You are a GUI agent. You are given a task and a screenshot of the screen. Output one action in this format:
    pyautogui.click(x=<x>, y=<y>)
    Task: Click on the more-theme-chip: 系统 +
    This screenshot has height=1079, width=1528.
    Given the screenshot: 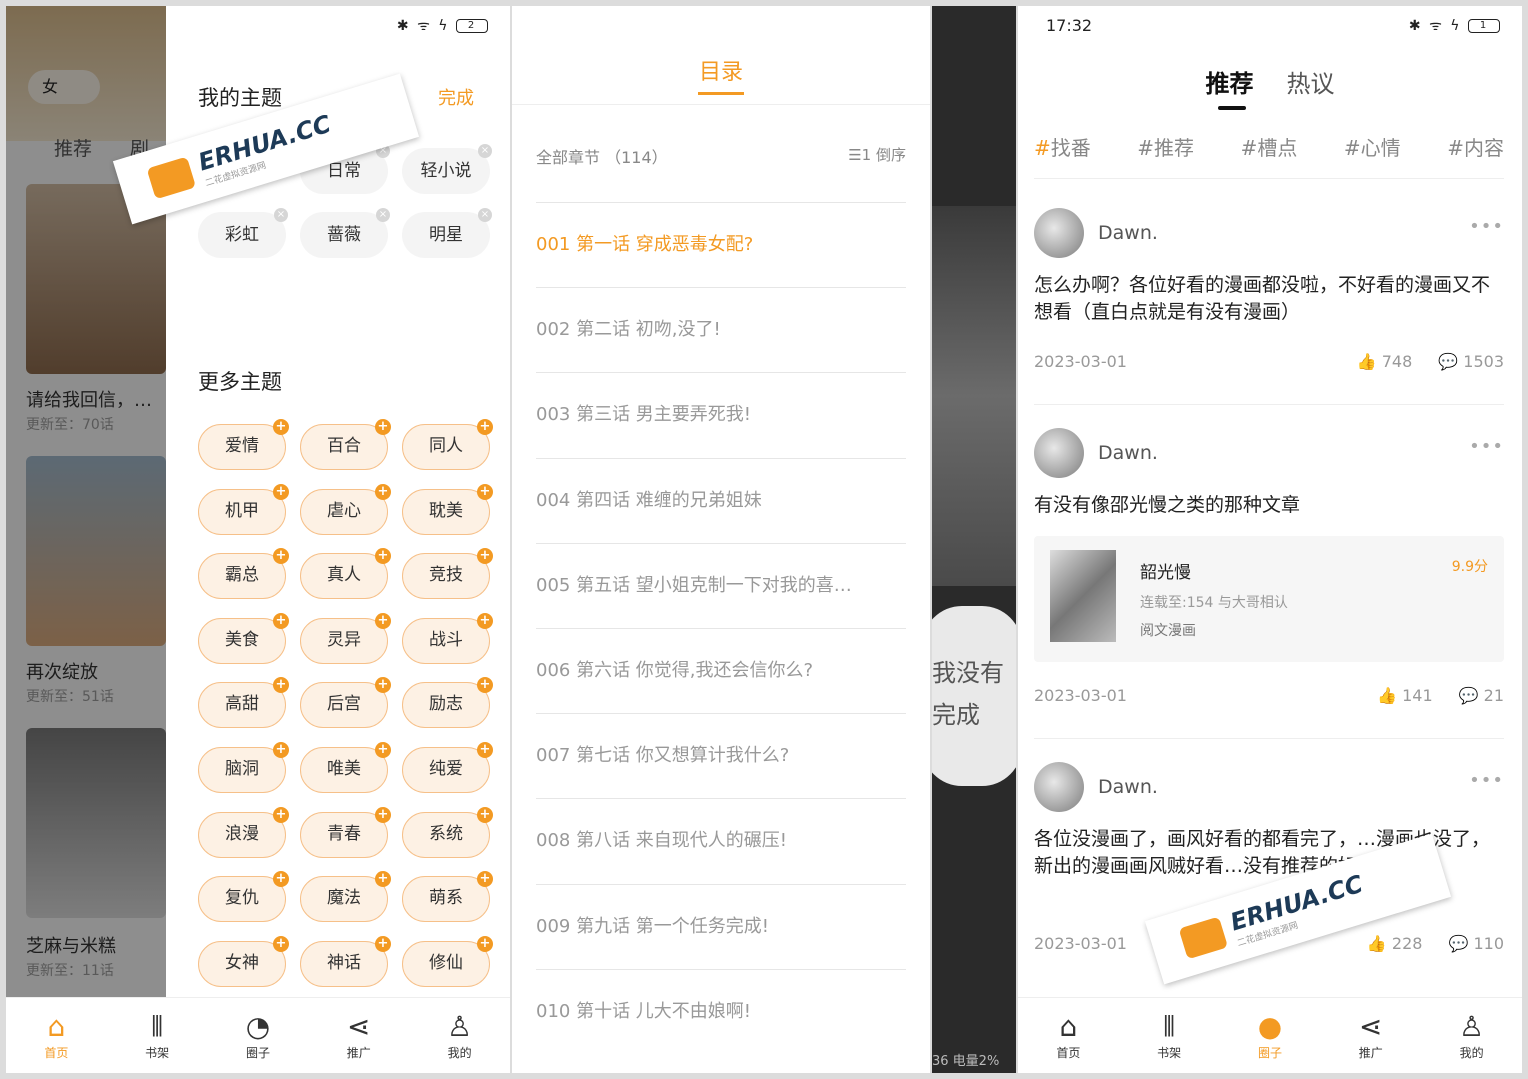 What is the action you would take?
    pyautogui.click(x=447, y=832)
    